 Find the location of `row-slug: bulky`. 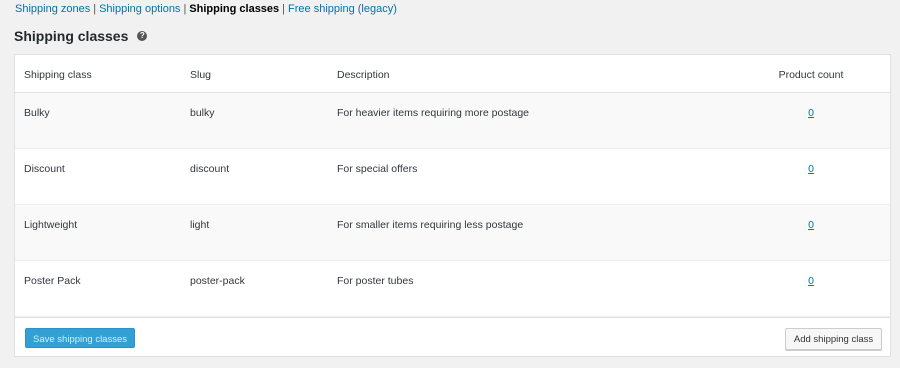

row-slug: bulky is located at coordinates (202, 113).